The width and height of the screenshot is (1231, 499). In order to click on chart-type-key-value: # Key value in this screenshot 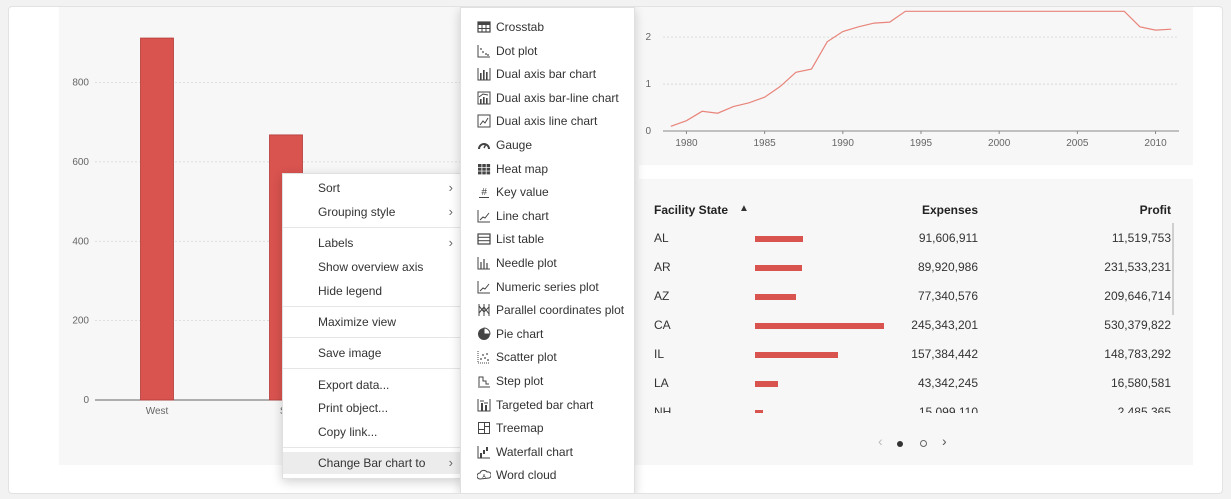, I will do `click(548, 192)`.